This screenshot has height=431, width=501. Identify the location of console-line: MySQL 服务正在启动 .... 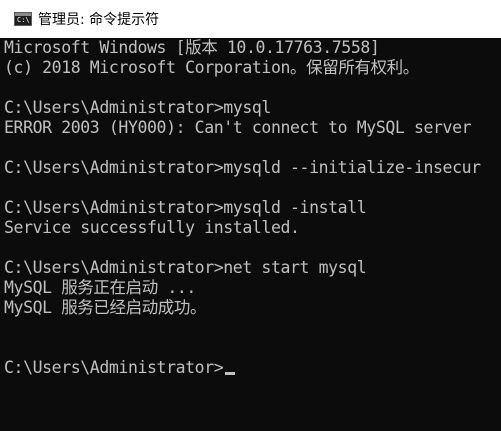
(100, 287).